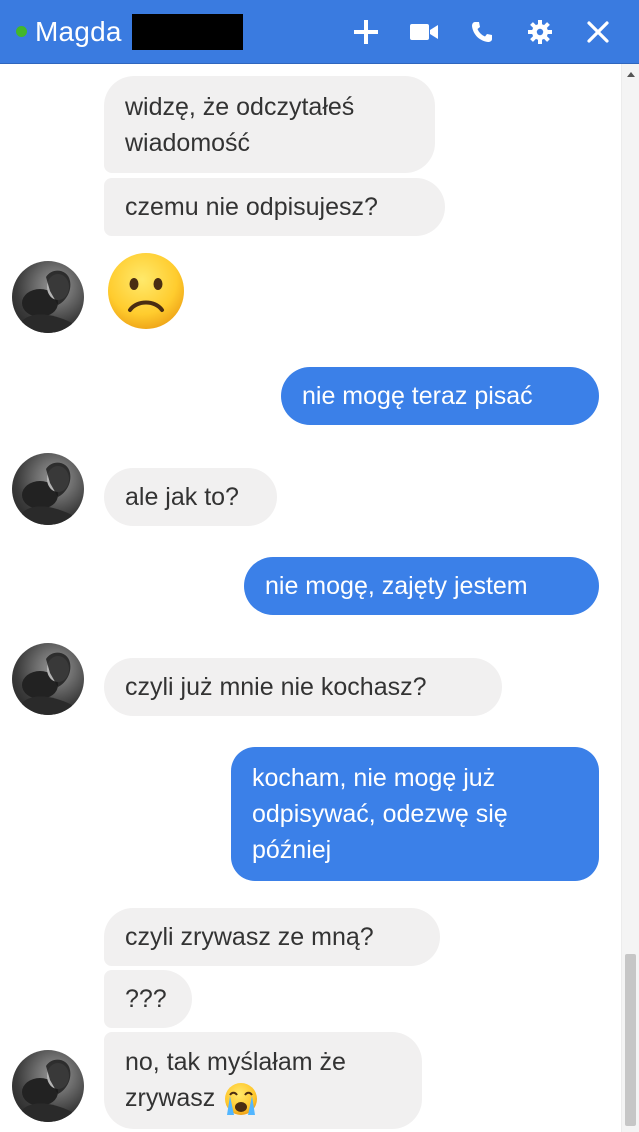 The image size is (639, 1132). I want to click on incoming-message: widzę, że odczytałeś wiadomość, so click(269, 124).